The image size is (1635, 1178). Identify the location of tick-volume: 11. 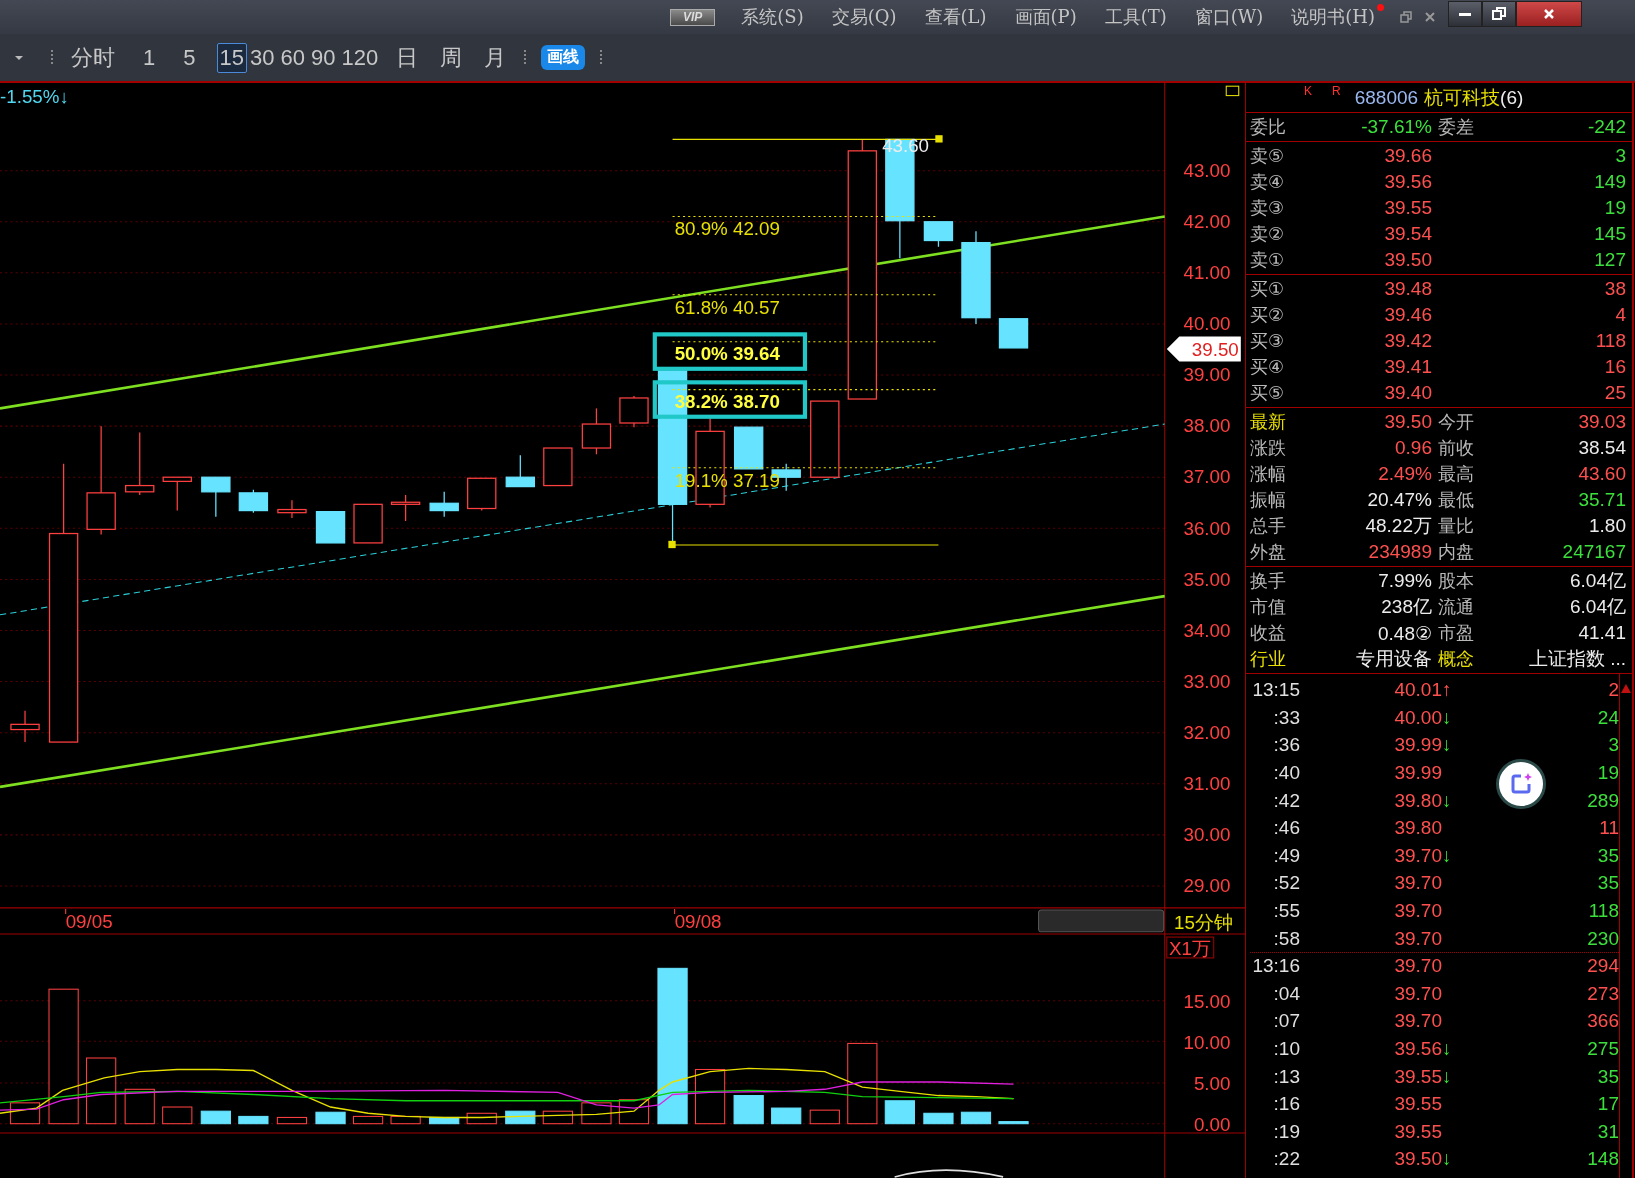
(1609, 828).